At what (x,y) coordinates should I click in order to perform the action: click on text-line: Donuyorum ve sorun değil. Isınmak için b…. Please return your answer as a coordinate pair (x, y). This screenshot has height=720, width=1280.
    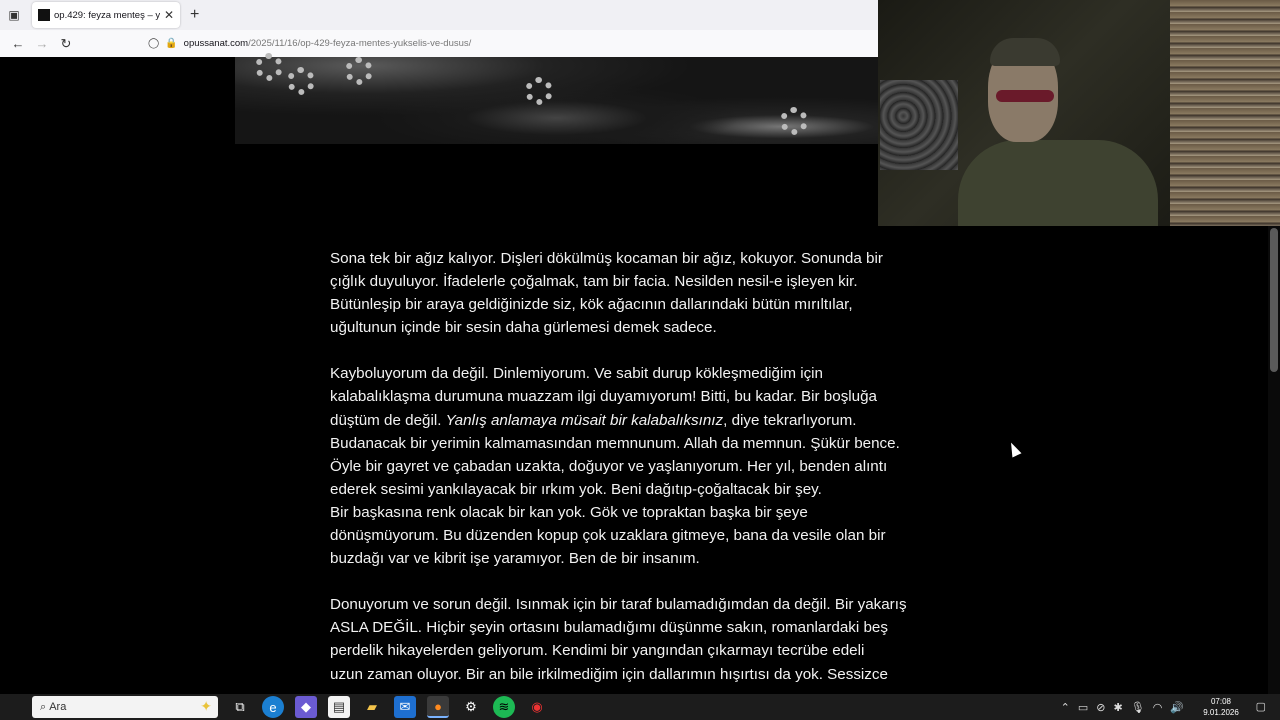
    Looking at the image, I should click on (618, 605).